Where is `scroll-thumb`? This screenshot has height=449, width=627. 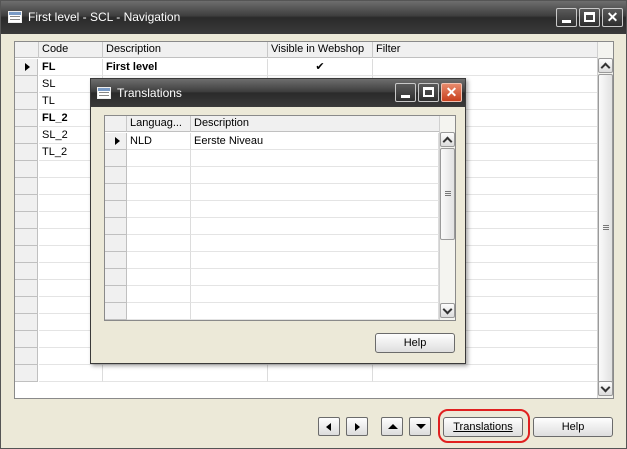 scroll-thumb is located at coordinates (605, 228).